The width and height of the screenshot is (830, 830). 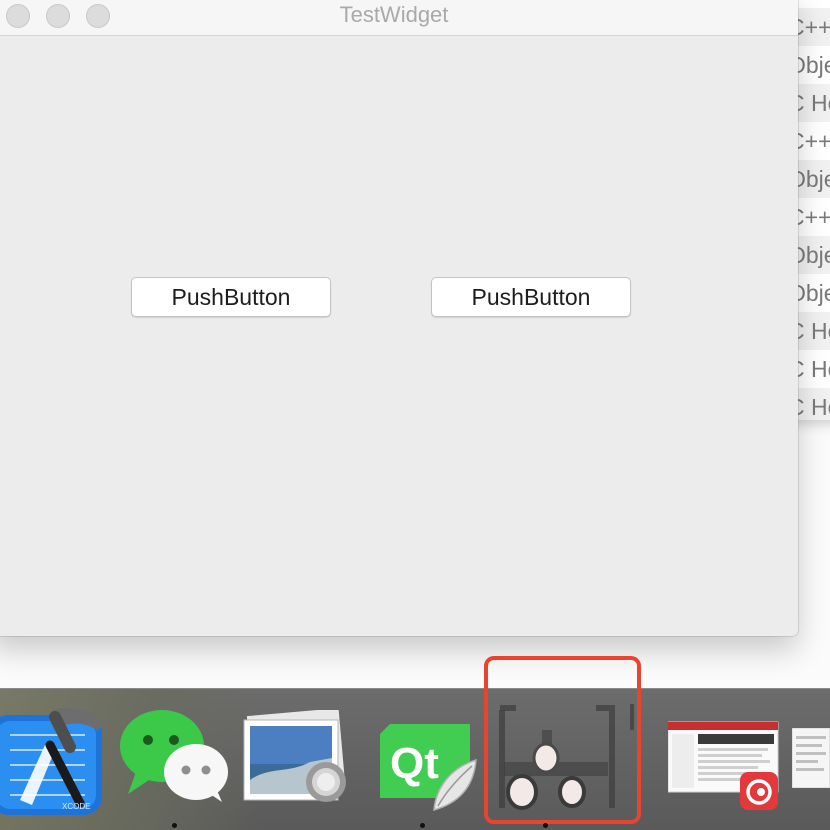 I want to click on push-button-2: PushButton, so click(x=531, y=297).